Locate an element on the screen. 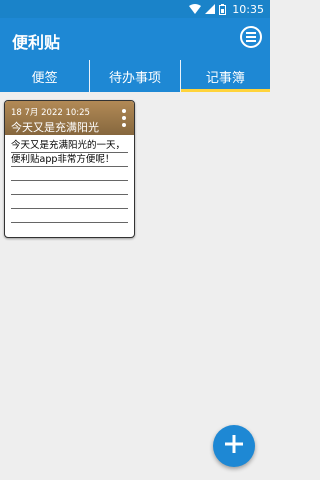 This screenshot has height=480, width=320. note-body: 今天又是充满阳光的一天，便利贴app非常方便呢！ is located at coordinates (69, 187).